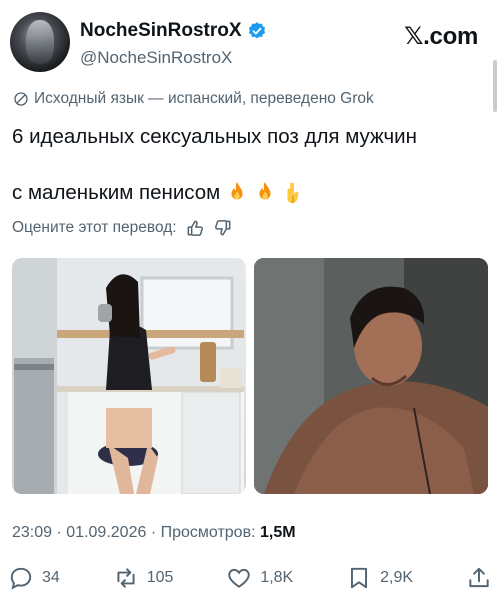 The height and width of the screenshot is (602, 500). Describe the element at coordinates (21, 578) in the screenshot. I see `reply-icon` at that location.